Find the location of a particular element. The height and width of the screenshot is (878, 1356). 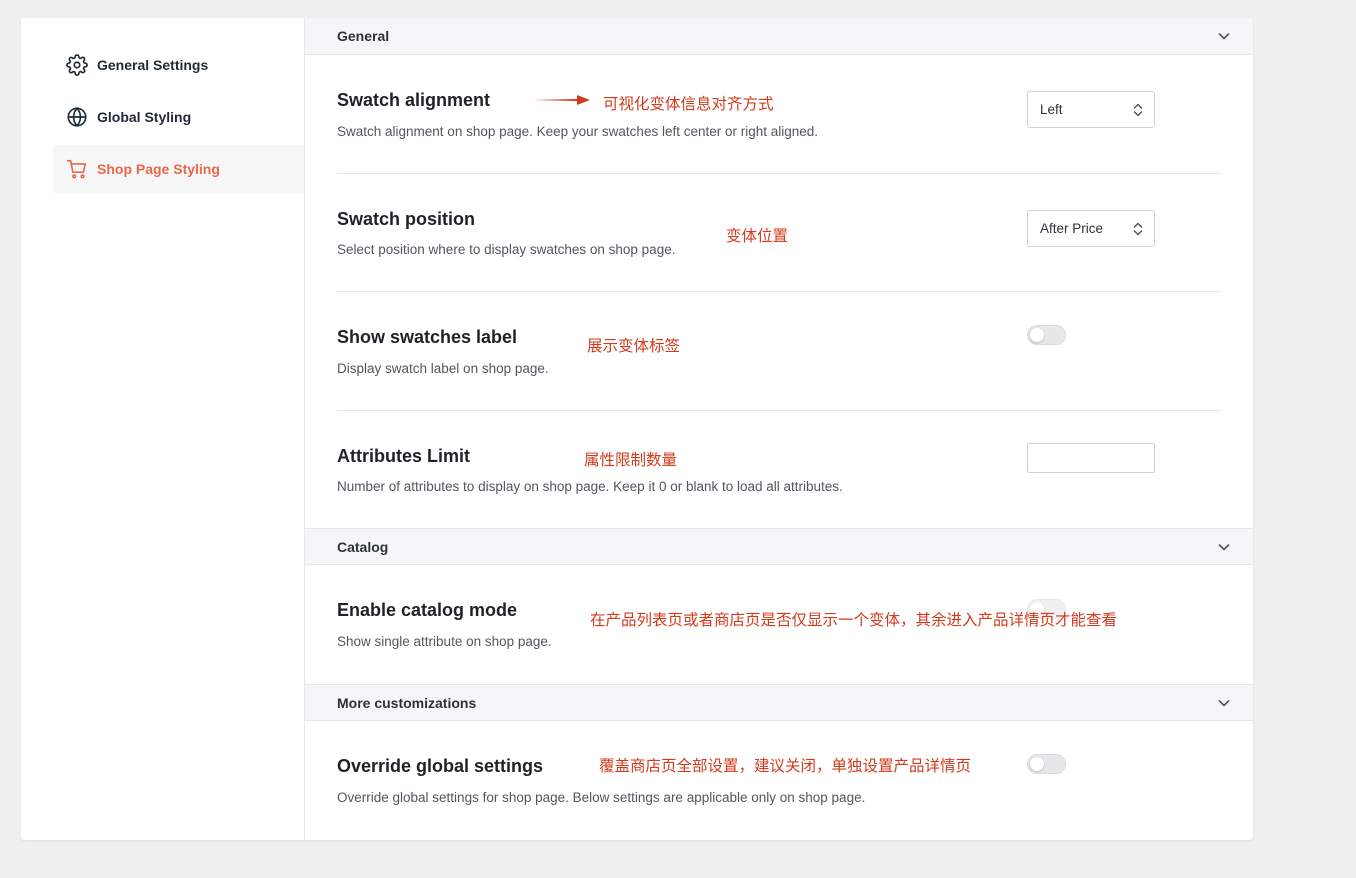

attributes-limit-input is located at coordinates (1091, 458).